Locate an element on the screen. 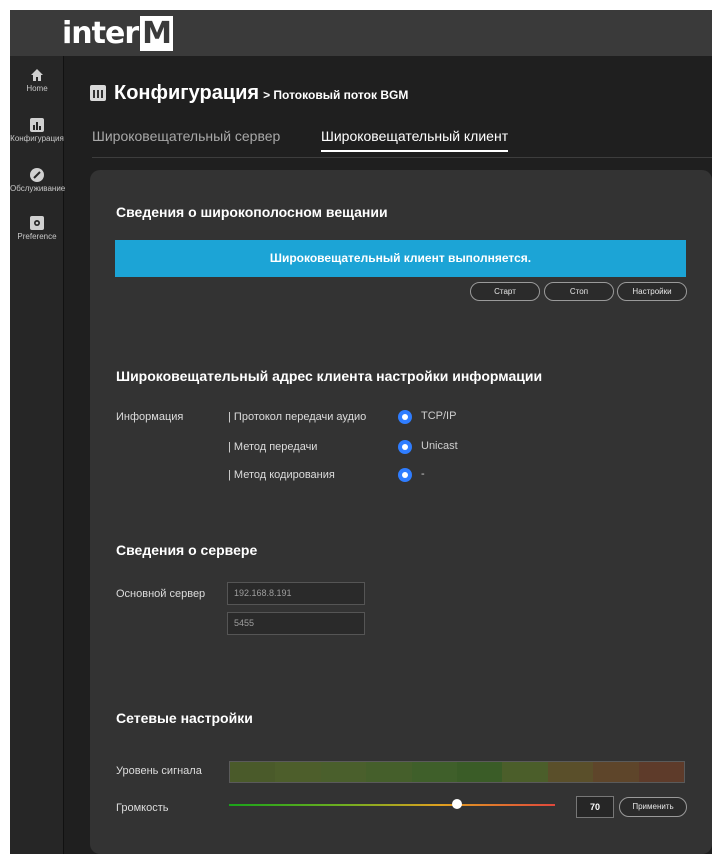  sidebar-item-home: Home is located at coordinates (37, 80).